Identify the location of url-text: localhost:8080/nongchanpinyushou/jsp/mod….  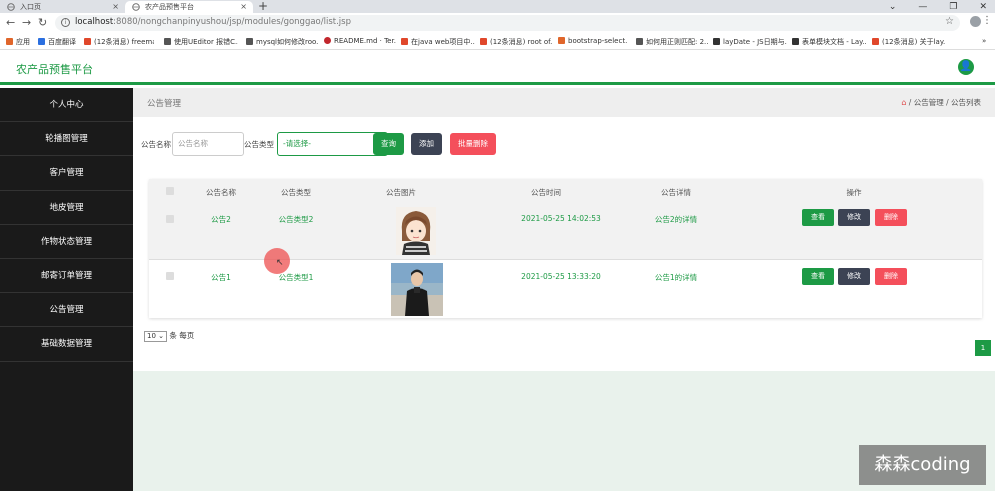
(213, 22).